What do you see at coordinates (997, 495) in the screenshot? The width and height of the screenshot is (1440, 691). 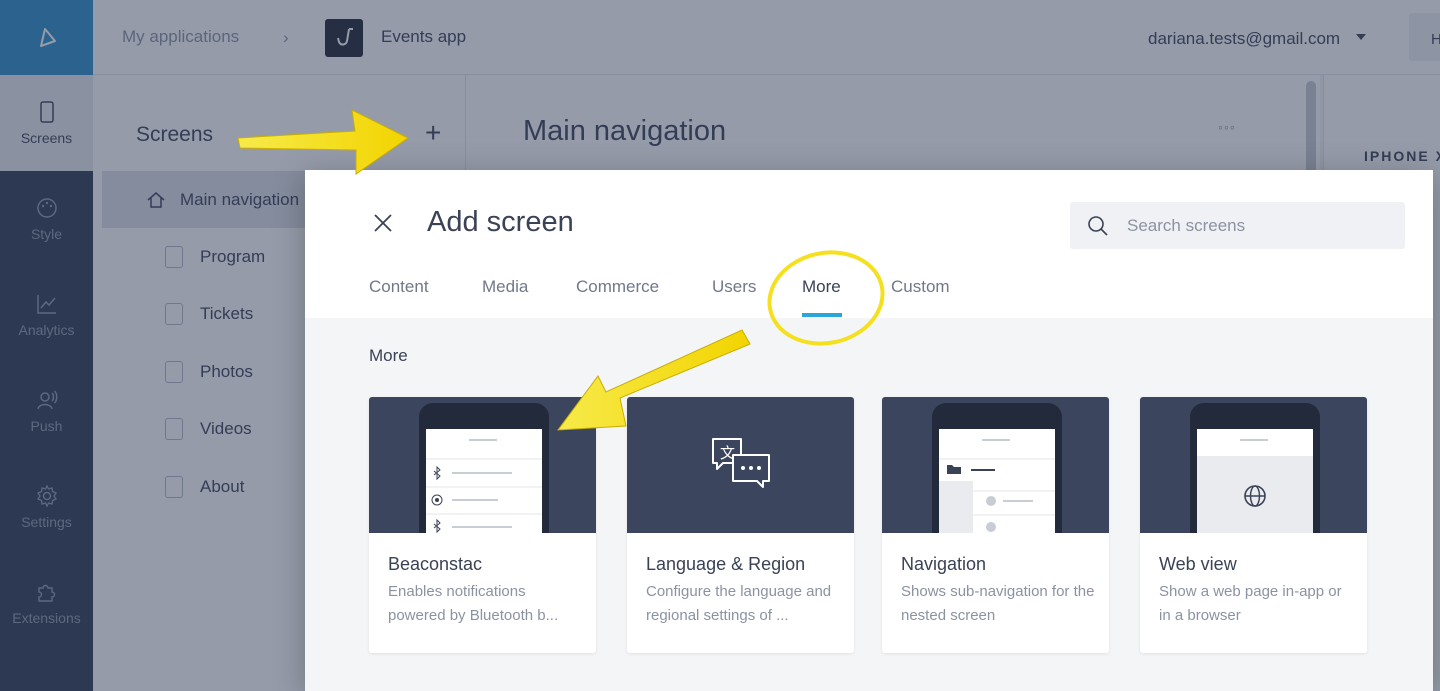 I see `folder-icon` at bounding box center [997, 495].